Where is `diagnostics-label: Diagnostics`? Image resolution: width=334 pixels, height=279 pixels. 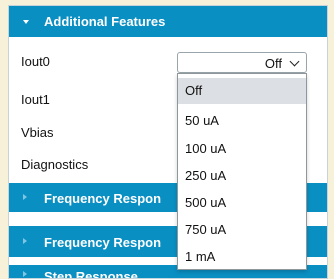 diagnostics-label: Diagnostics is located at coordinates (55, 164).